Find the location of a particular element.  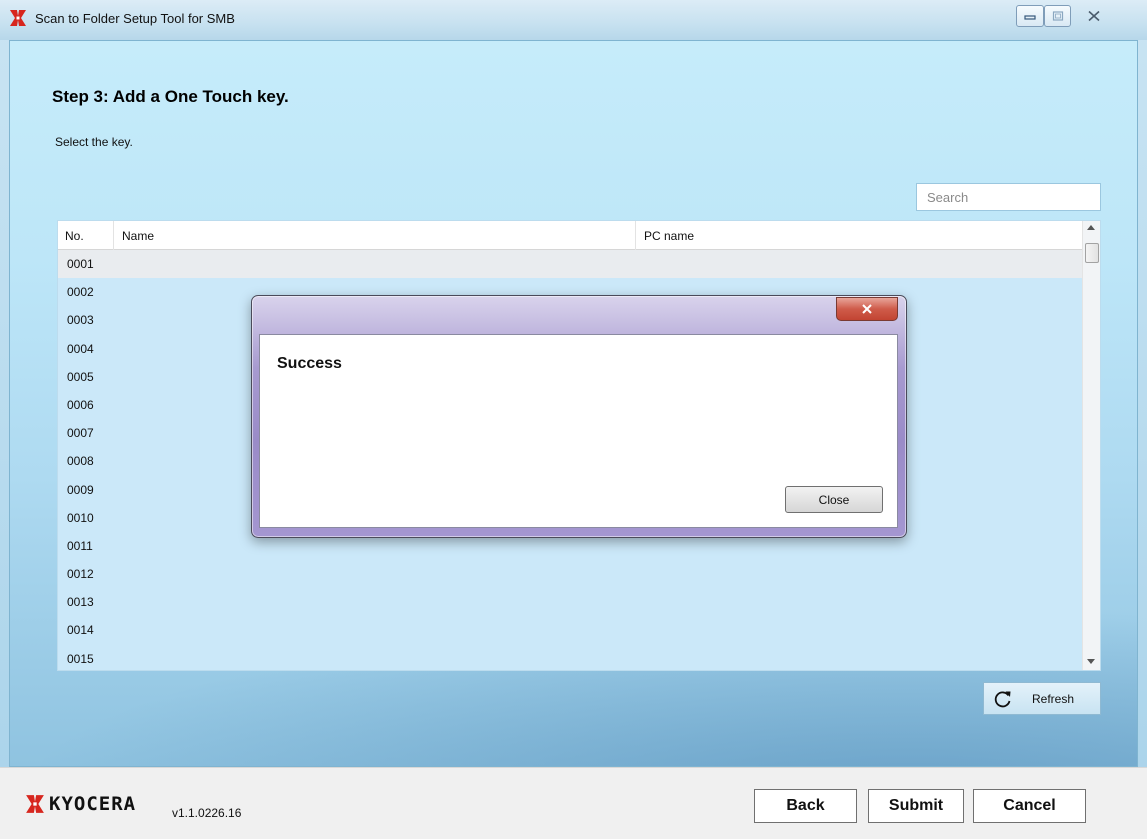

kyocera-logo: KYOCERA is located at coordinates (80, 804).